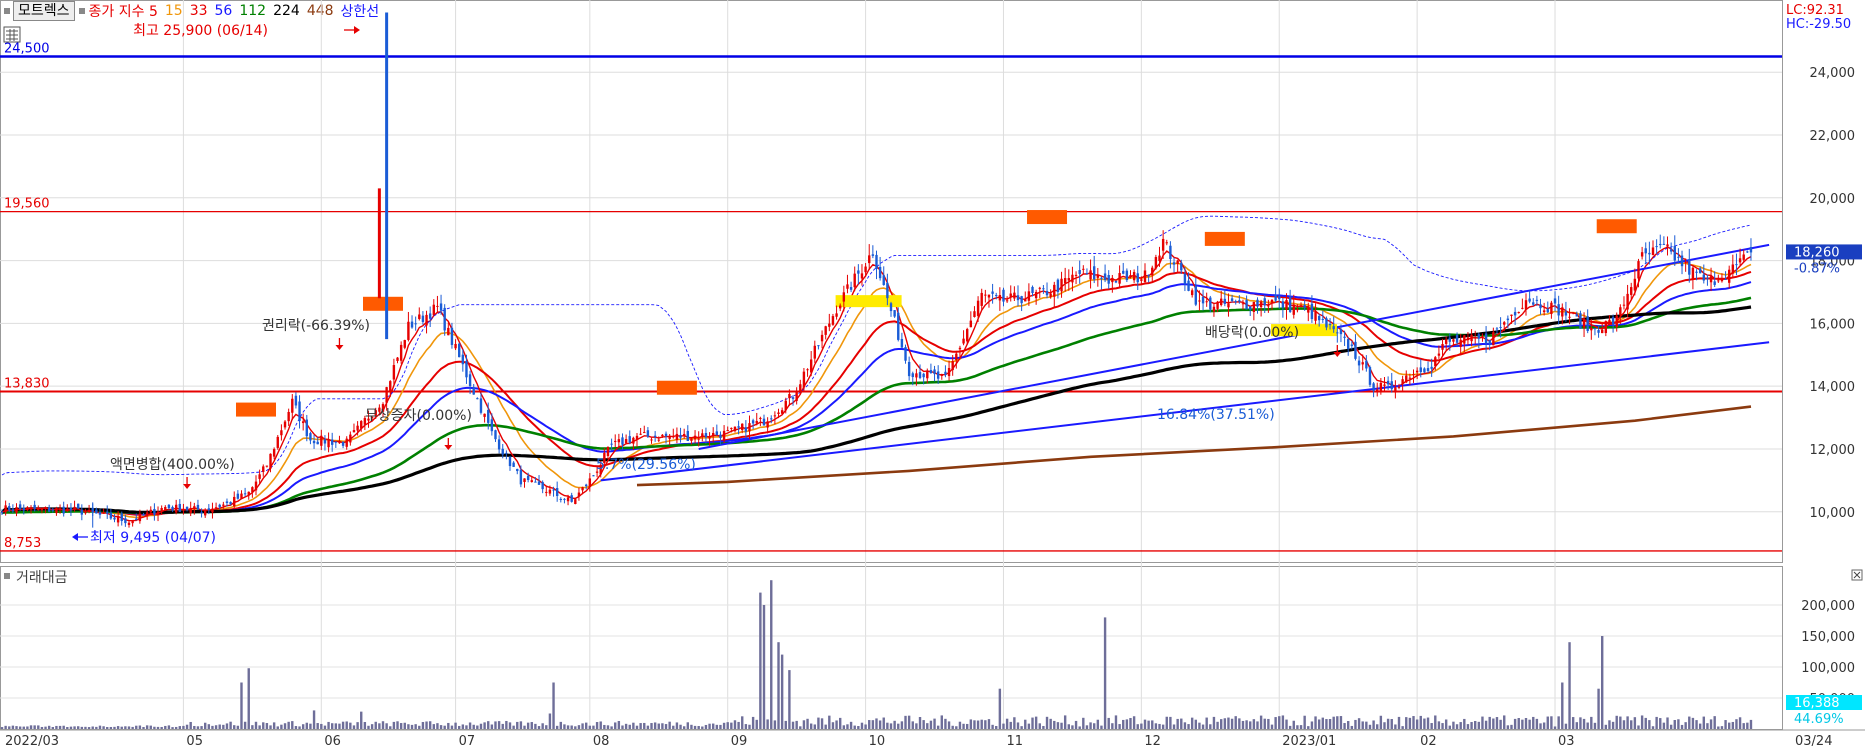  Describe the element at coordinates (12, 35) in the screenshot. I see `table-icon-grid` at that location.